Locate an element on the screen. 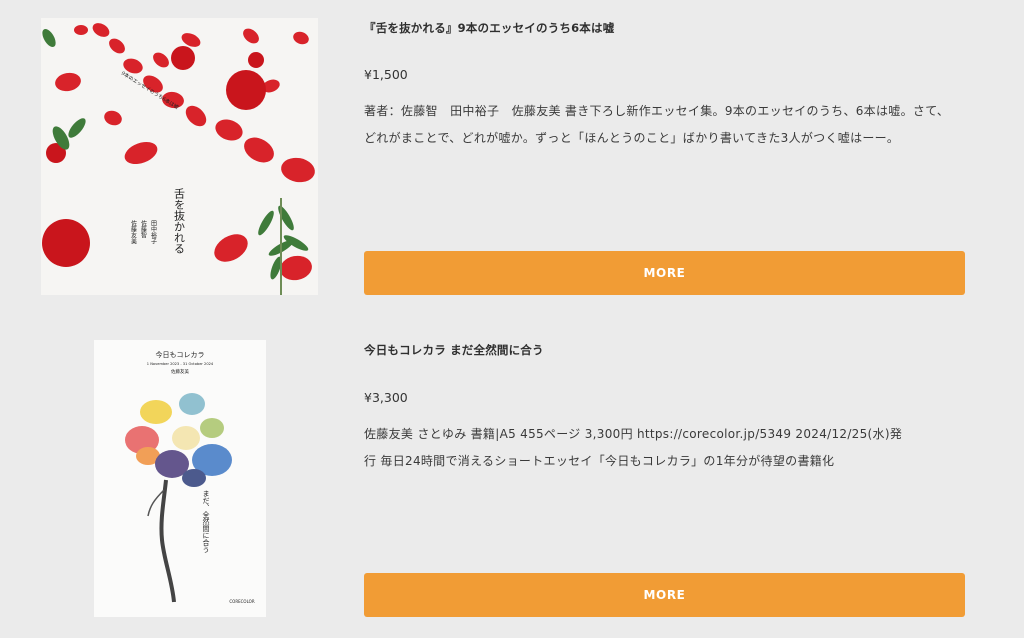  book-cover-image-1: 舌を抜かれる 田中裕子 佐藤智 佐藤友美 9本のエッセイのうち6本は嘘 is located at coordinates (179, 156).